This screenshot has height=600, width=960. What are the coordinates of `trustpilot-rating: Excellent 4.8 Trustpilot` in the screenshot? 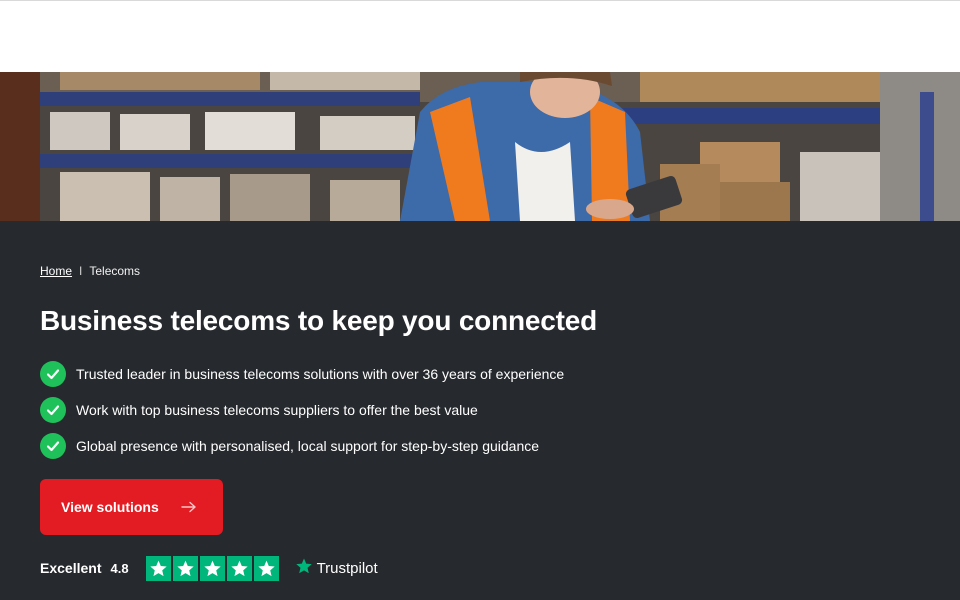 It's located at (209, 568).